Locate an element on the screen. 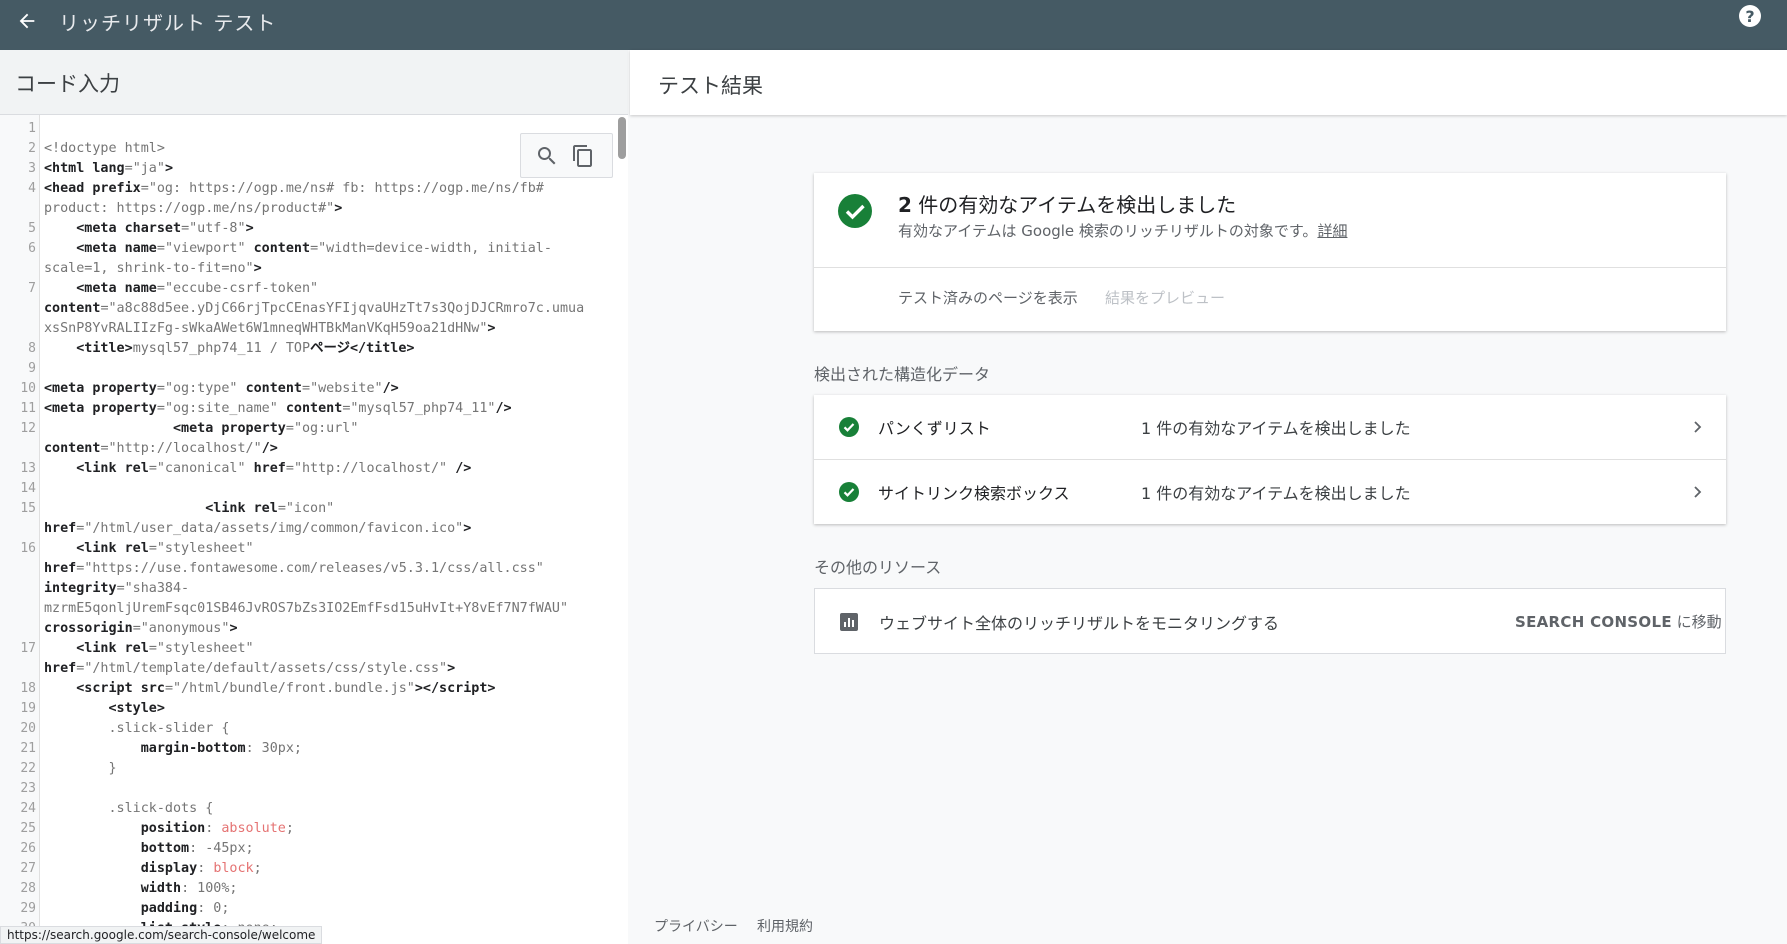 The width and height of the screenshot is (1787, 944). code-line: content="http://localhost/"/> is located at coordinates (305, 449).